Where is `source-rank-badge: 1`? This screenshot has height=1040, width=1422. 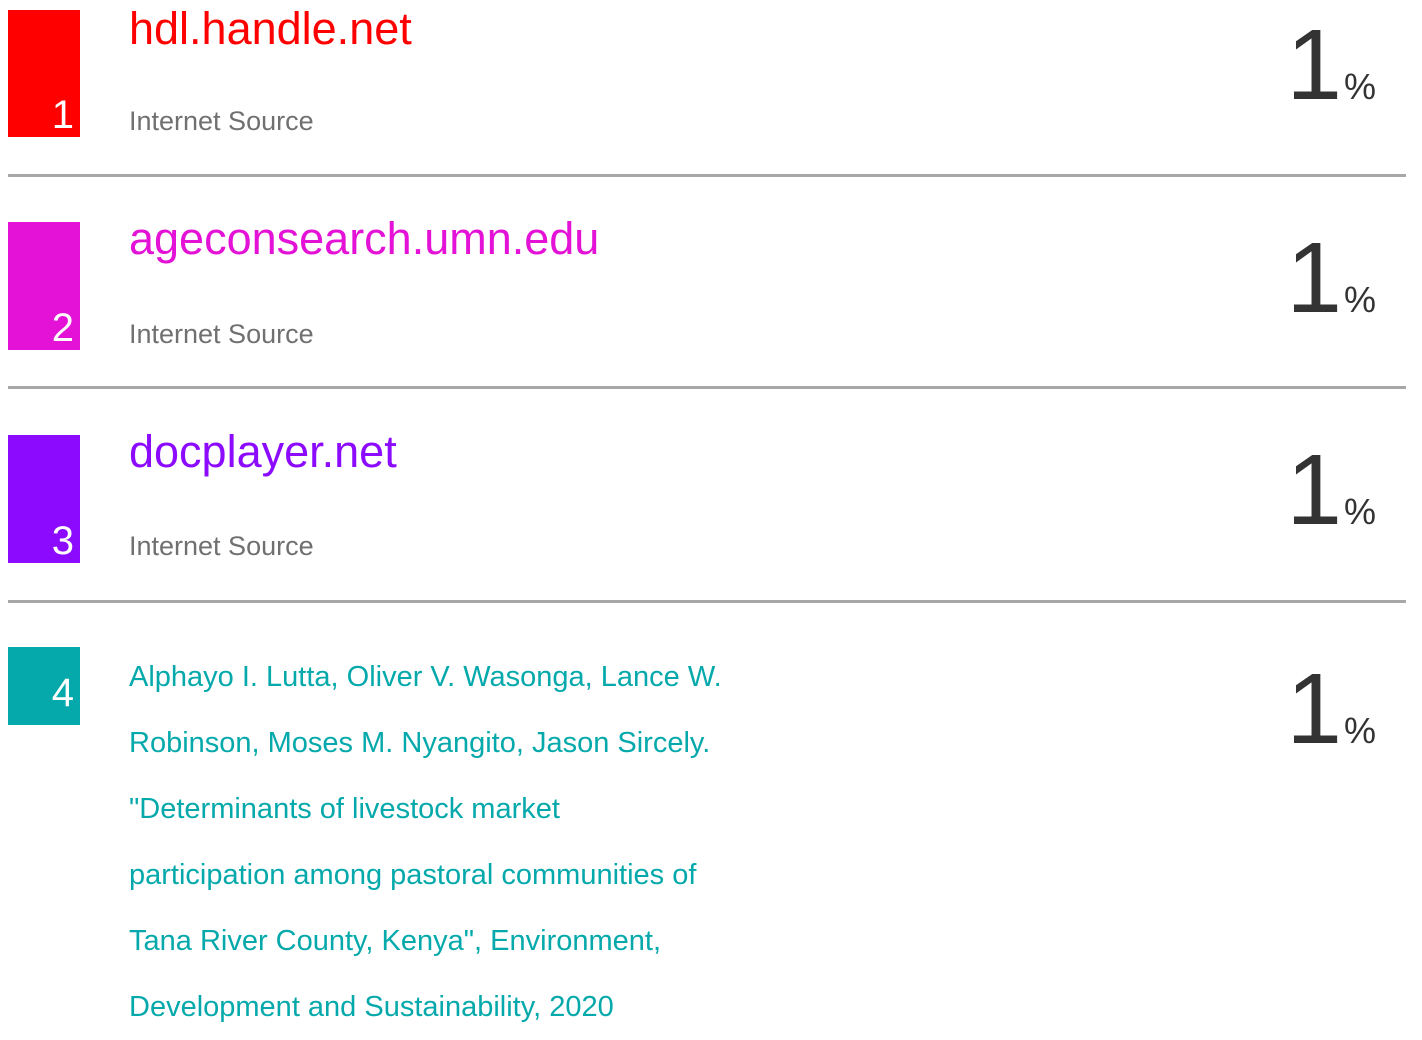
source-rank-badge: 1 is located at coordinates (44, 73).